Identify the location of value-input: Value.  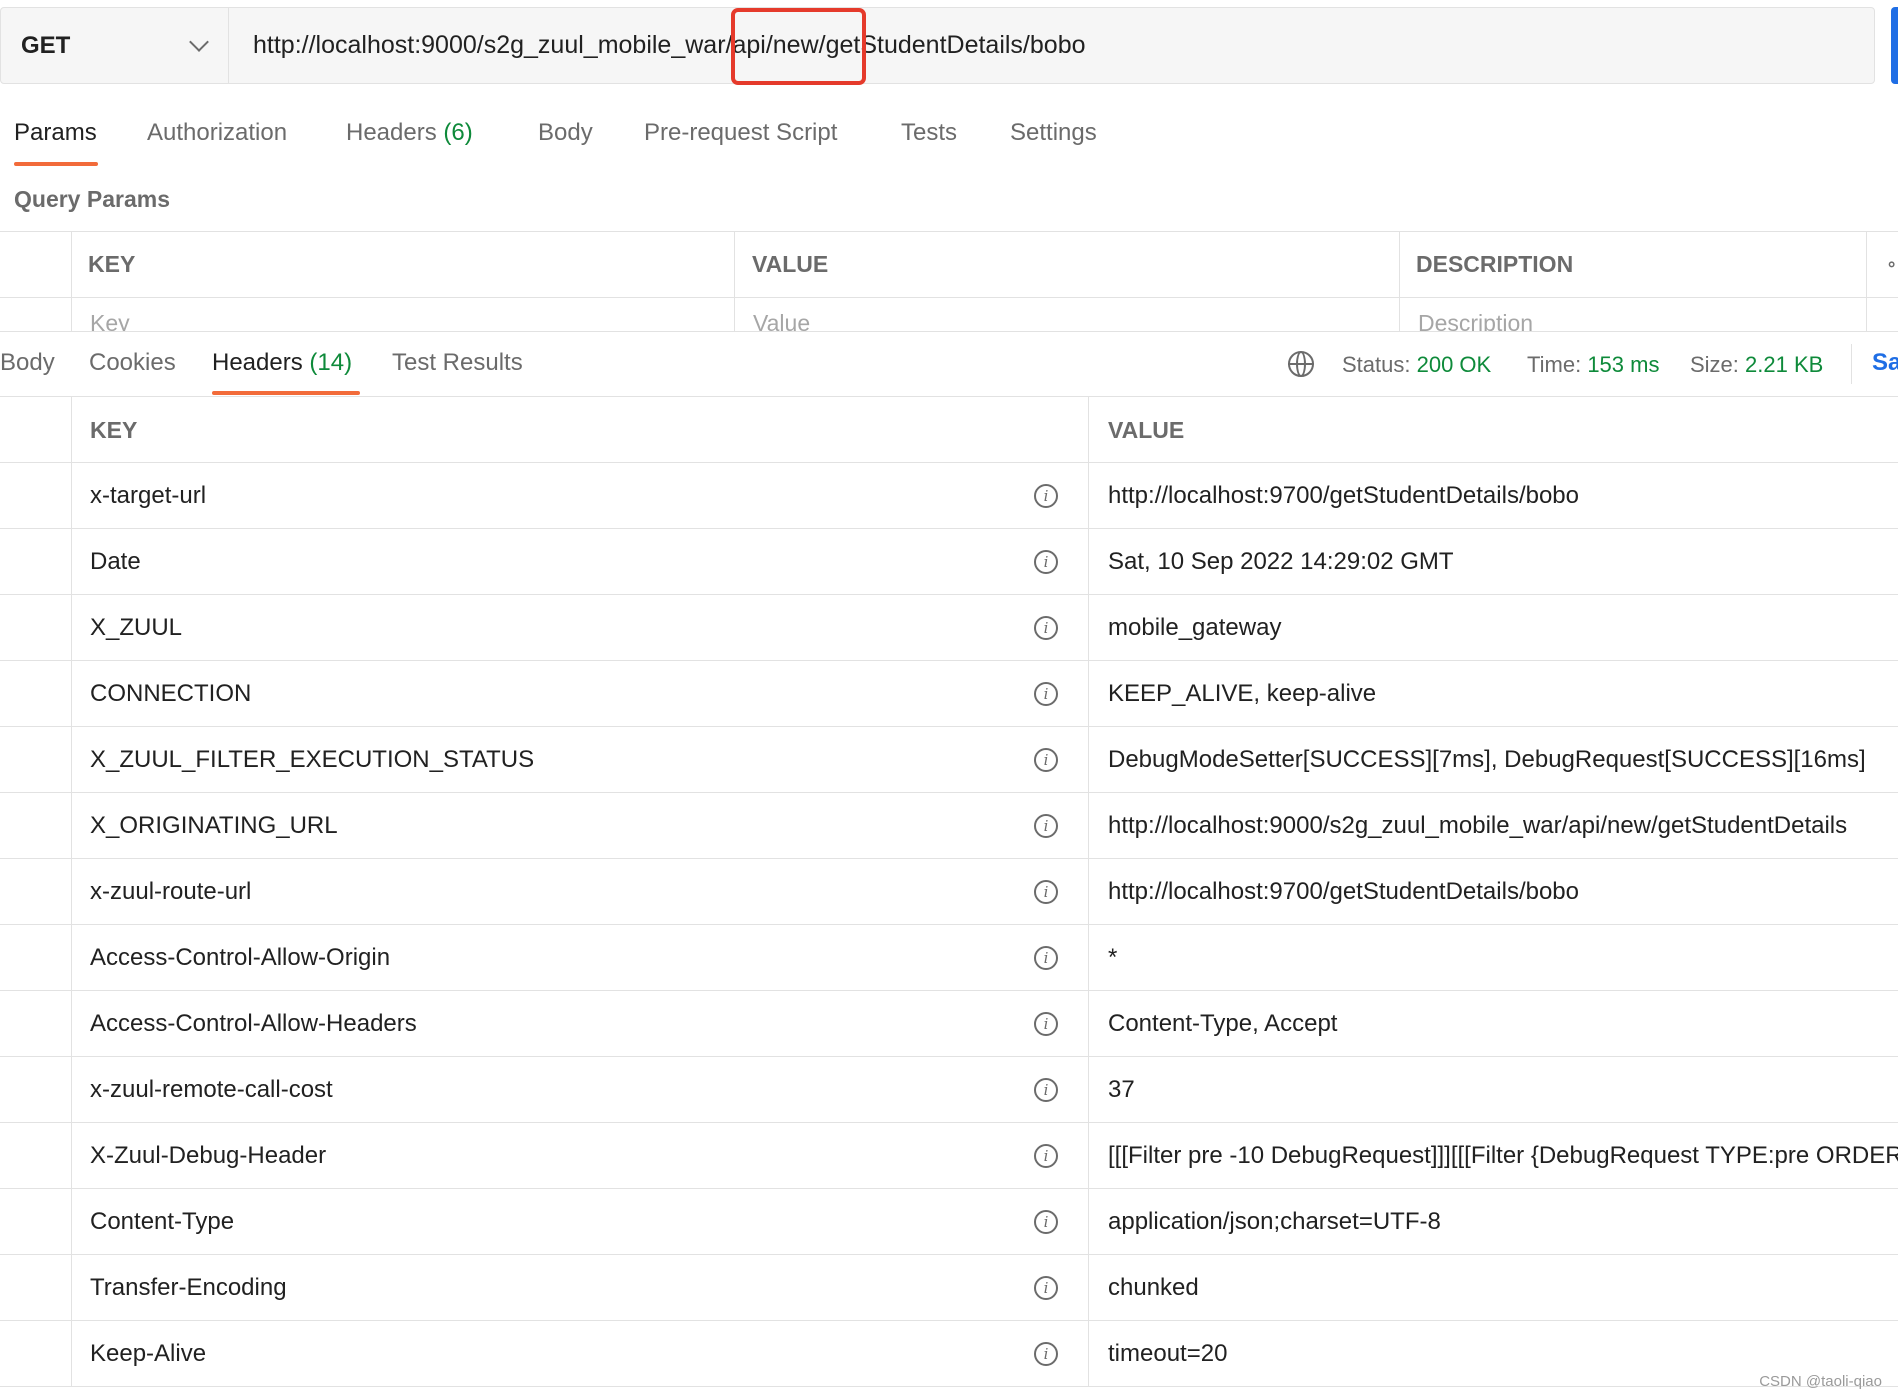
(781, 321).